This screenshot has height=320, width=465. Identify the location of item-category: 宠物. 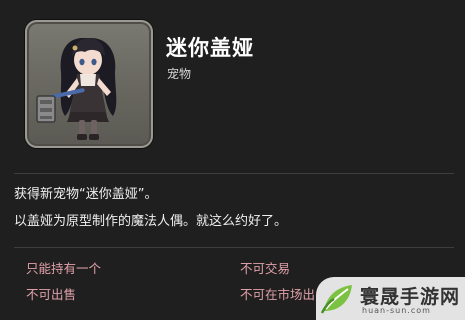
(179, 74).